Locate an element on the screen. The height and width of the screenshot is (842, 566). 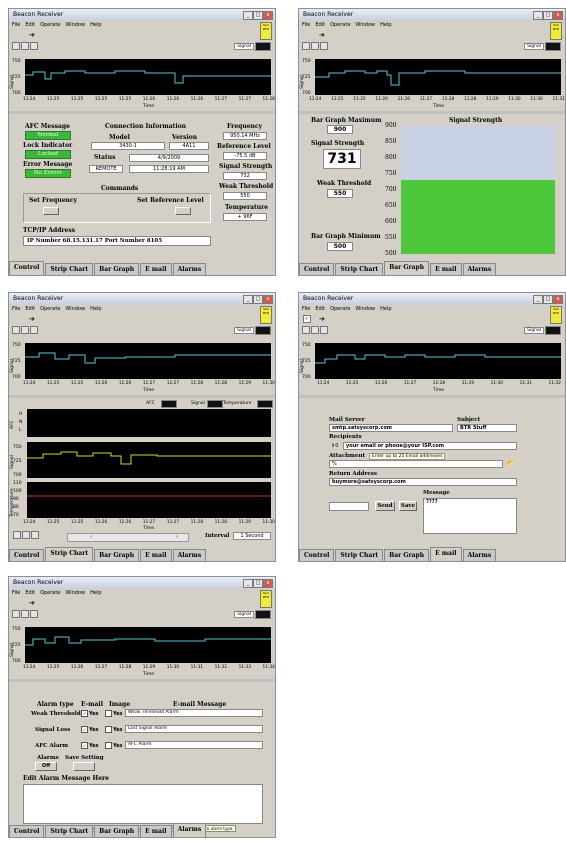
weak-threshold-input: 550 is located at coordinates (340, 193).